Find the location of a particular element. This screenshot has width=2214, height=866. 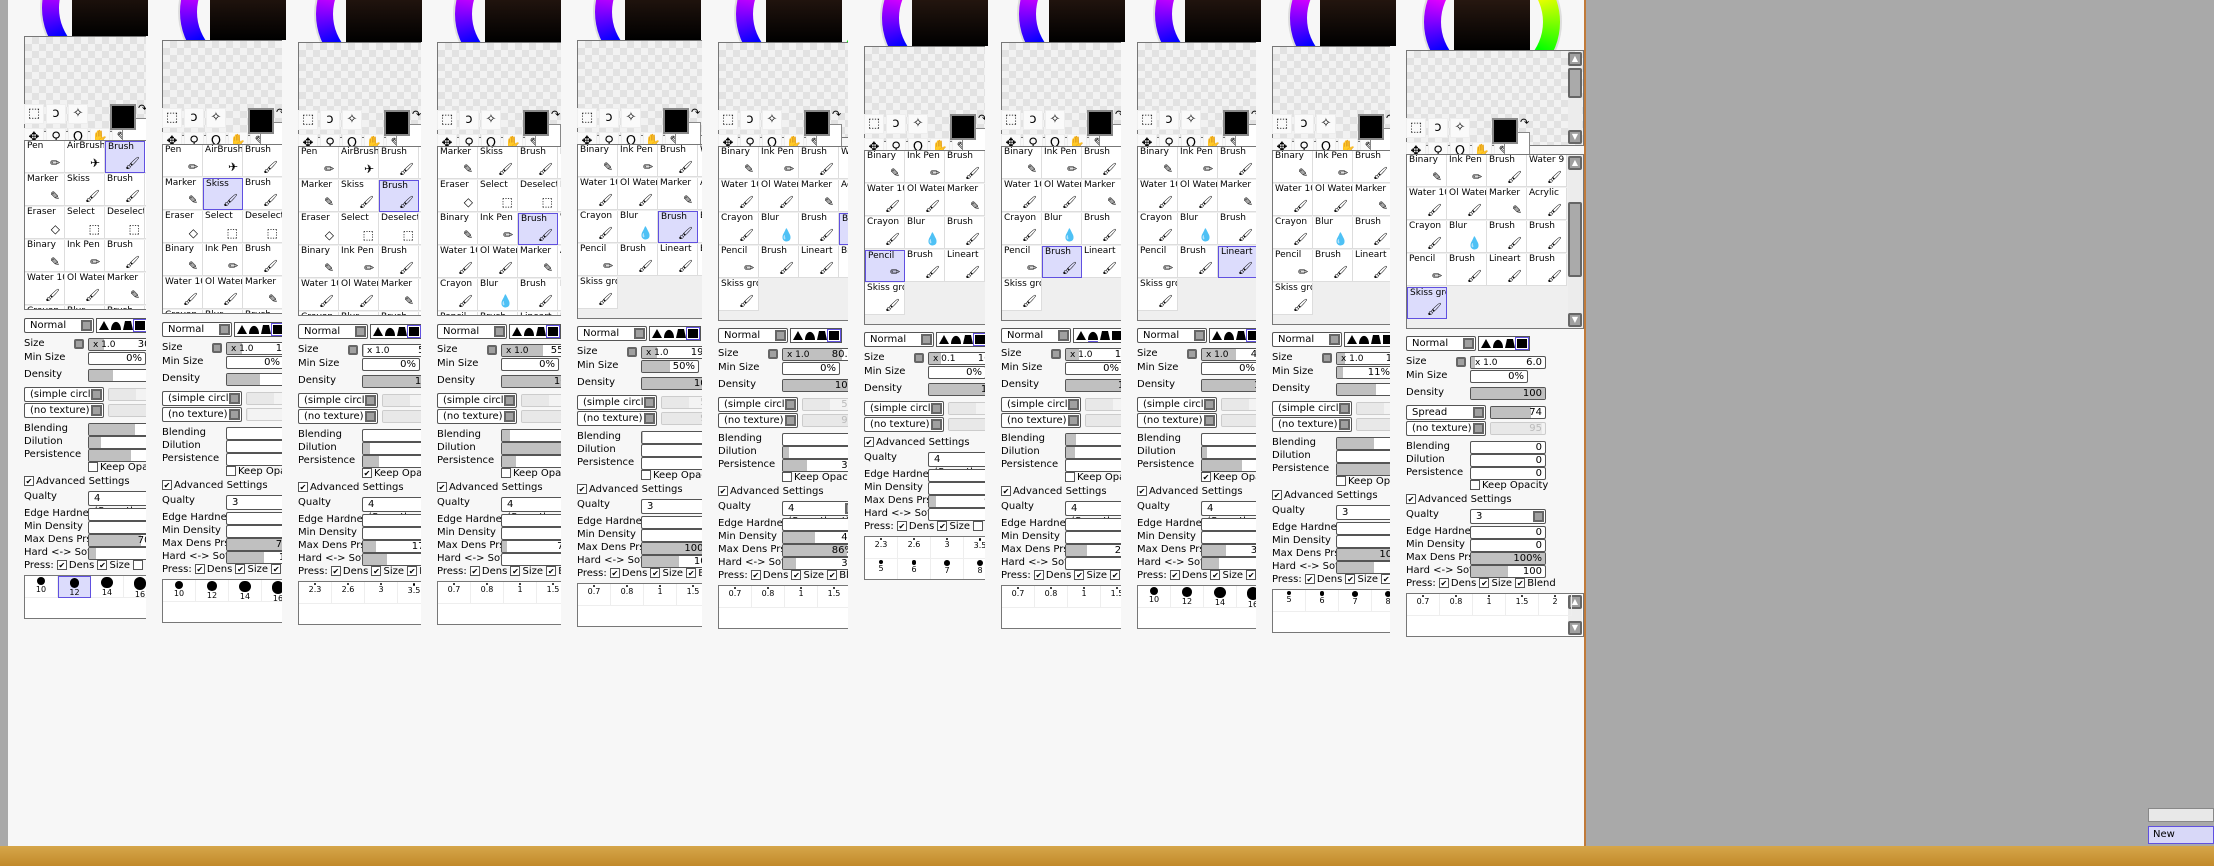

brush-size-6: 6 is located at coordinates (914, 569).